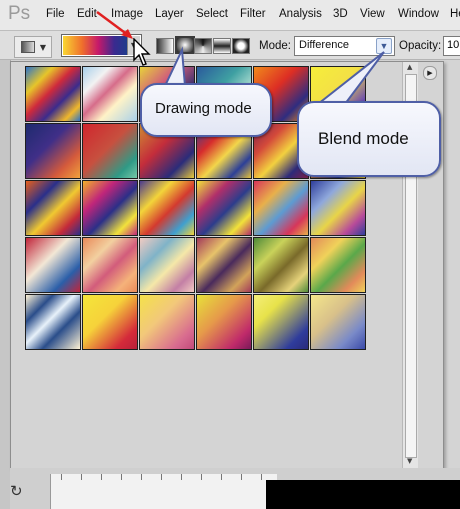 The width and height of the screenshot is (460, 509). I want to click on scroll-down-icon: ▼, so click(409, 461).